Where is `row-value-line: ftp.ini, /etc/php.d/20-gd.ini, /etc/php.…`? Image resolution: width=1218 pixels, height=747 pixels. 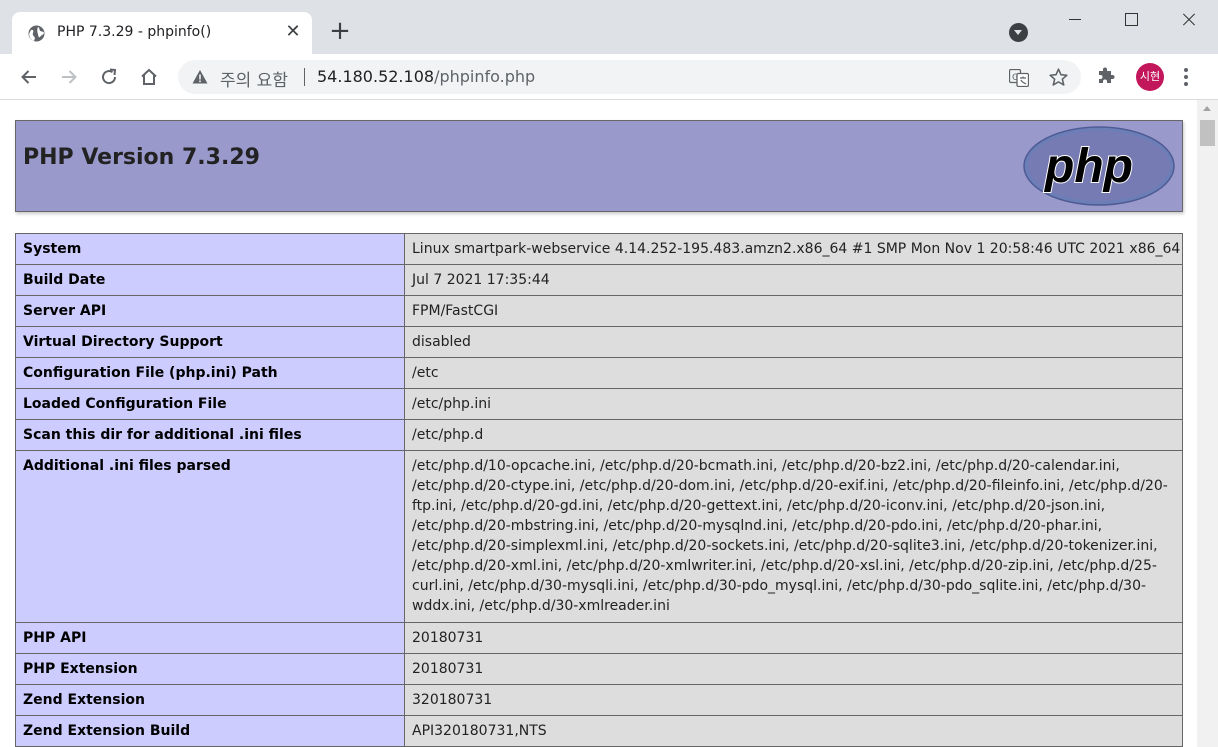 row-value-line: ftp.ini, /etc/php.d/20-gd.ini, /etc/php.… is located at coordinates (759, 506).